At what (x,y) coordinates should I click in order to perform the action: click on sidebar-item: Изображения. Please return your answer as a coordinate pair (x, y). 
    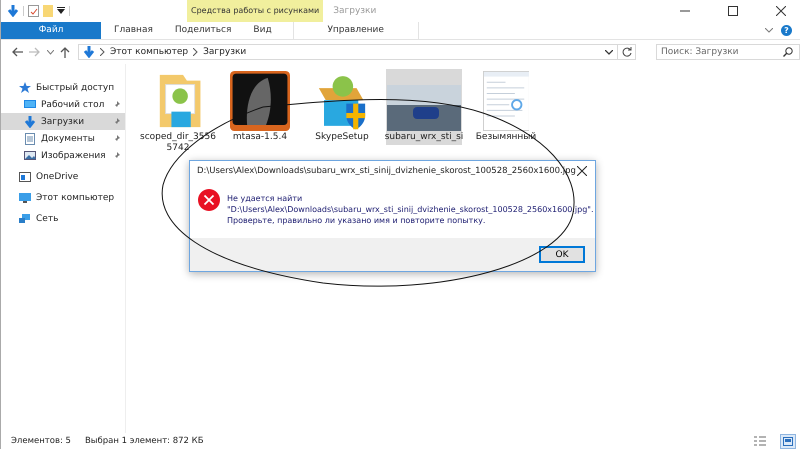
    Looking at the image, I should click on (63, 155).